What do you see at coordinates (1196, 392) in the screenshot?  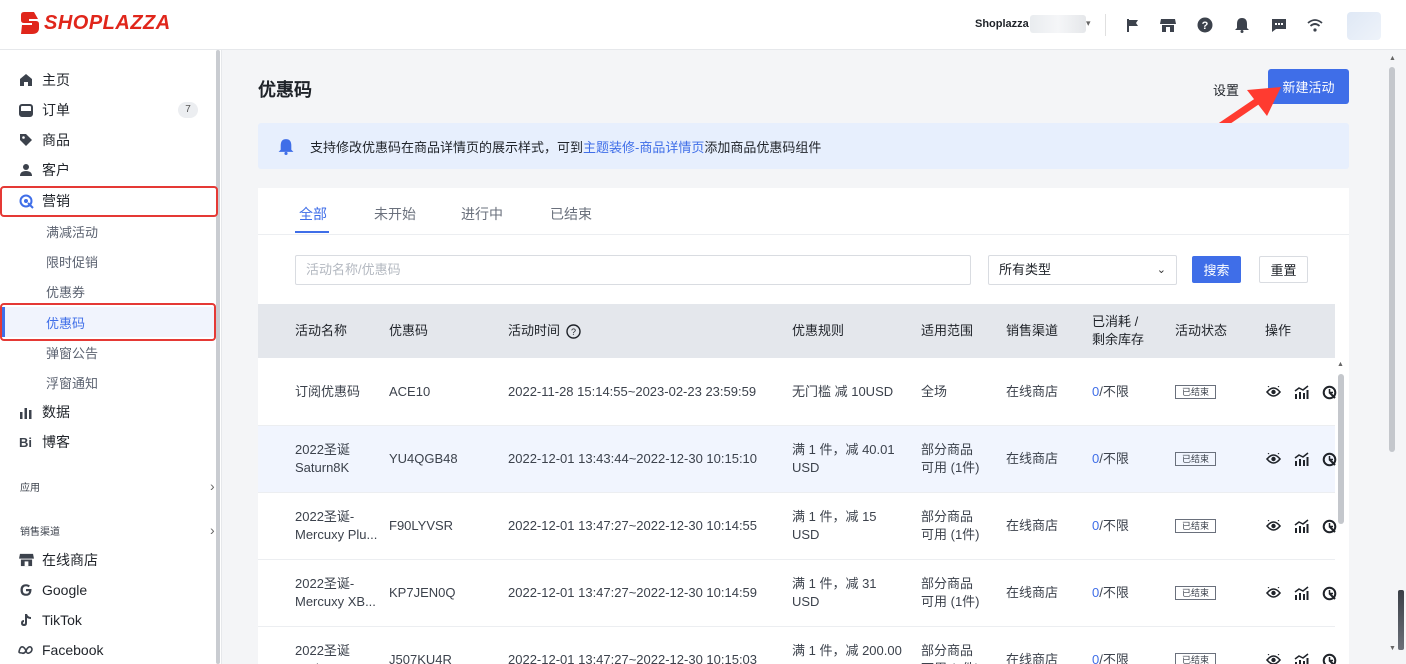 I see `cell-status: 已结束` at bounding box center [1196, 392].